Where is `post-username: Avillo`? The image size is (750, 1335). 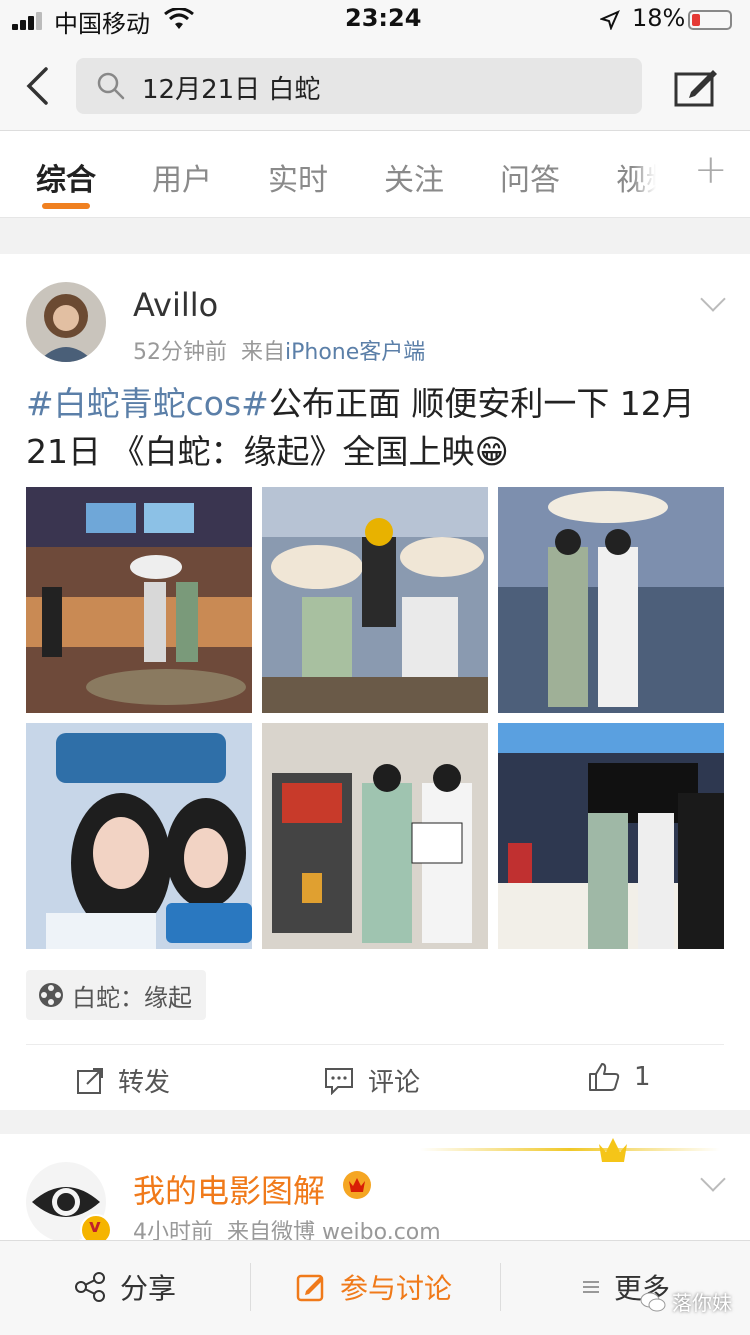
post-username: Avillo is located at coordinates (175, 305).